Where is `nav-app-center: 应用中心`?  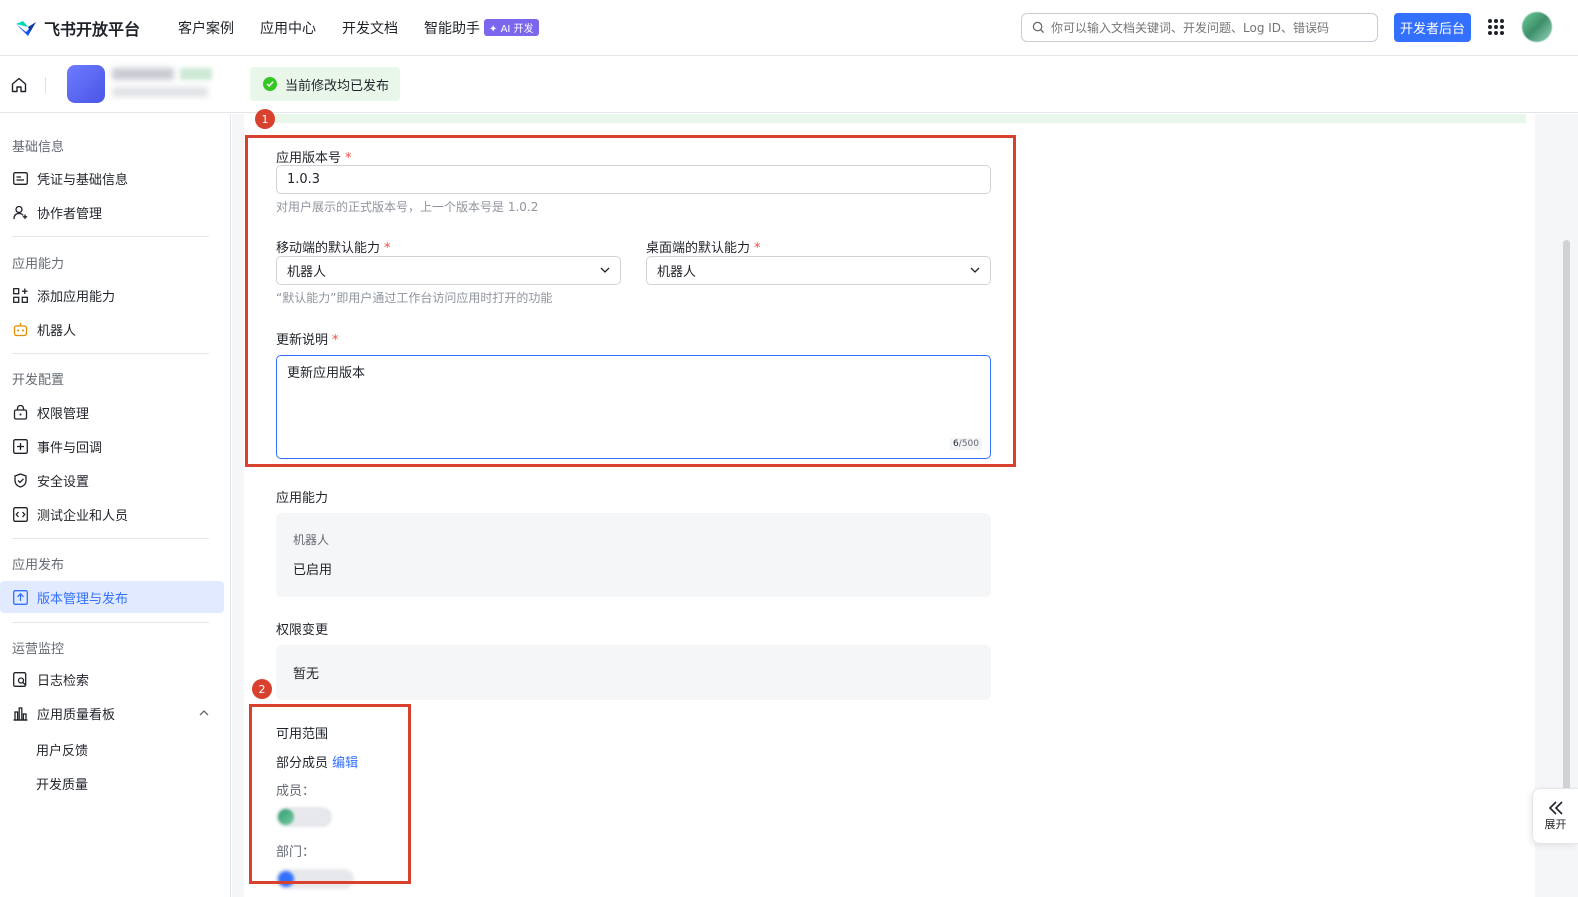 nav-app-center: 应用中心 is located at coordinates (288, 28).